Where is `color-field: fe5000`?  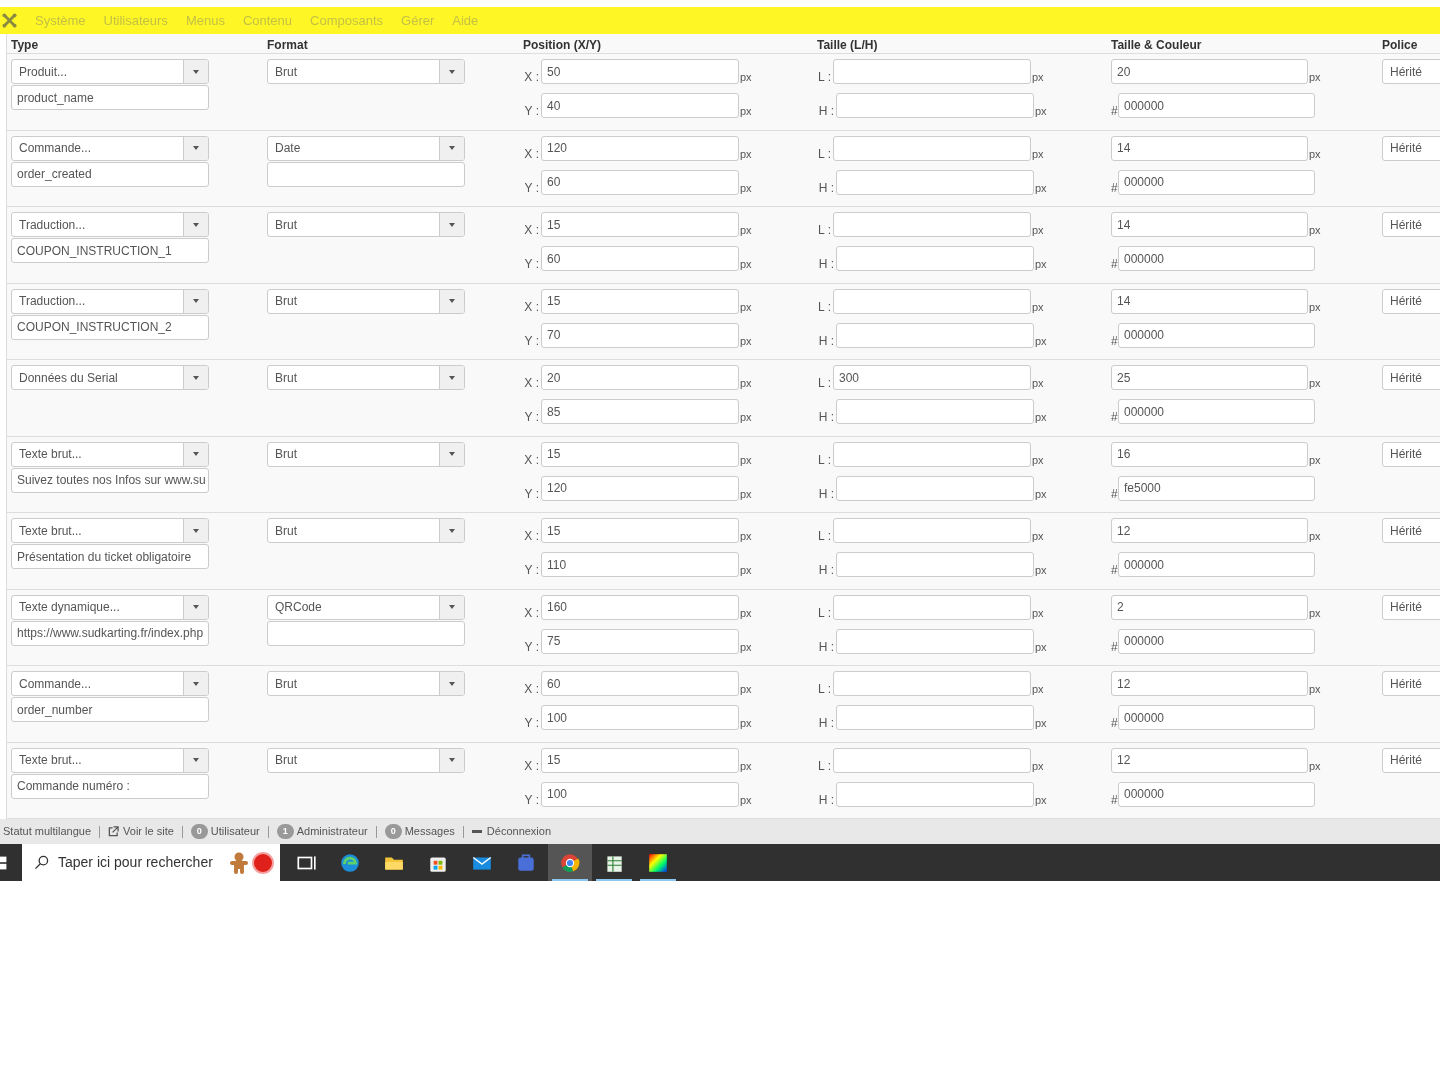
color-field: fe5000 is located at coordinates (1216, 488).